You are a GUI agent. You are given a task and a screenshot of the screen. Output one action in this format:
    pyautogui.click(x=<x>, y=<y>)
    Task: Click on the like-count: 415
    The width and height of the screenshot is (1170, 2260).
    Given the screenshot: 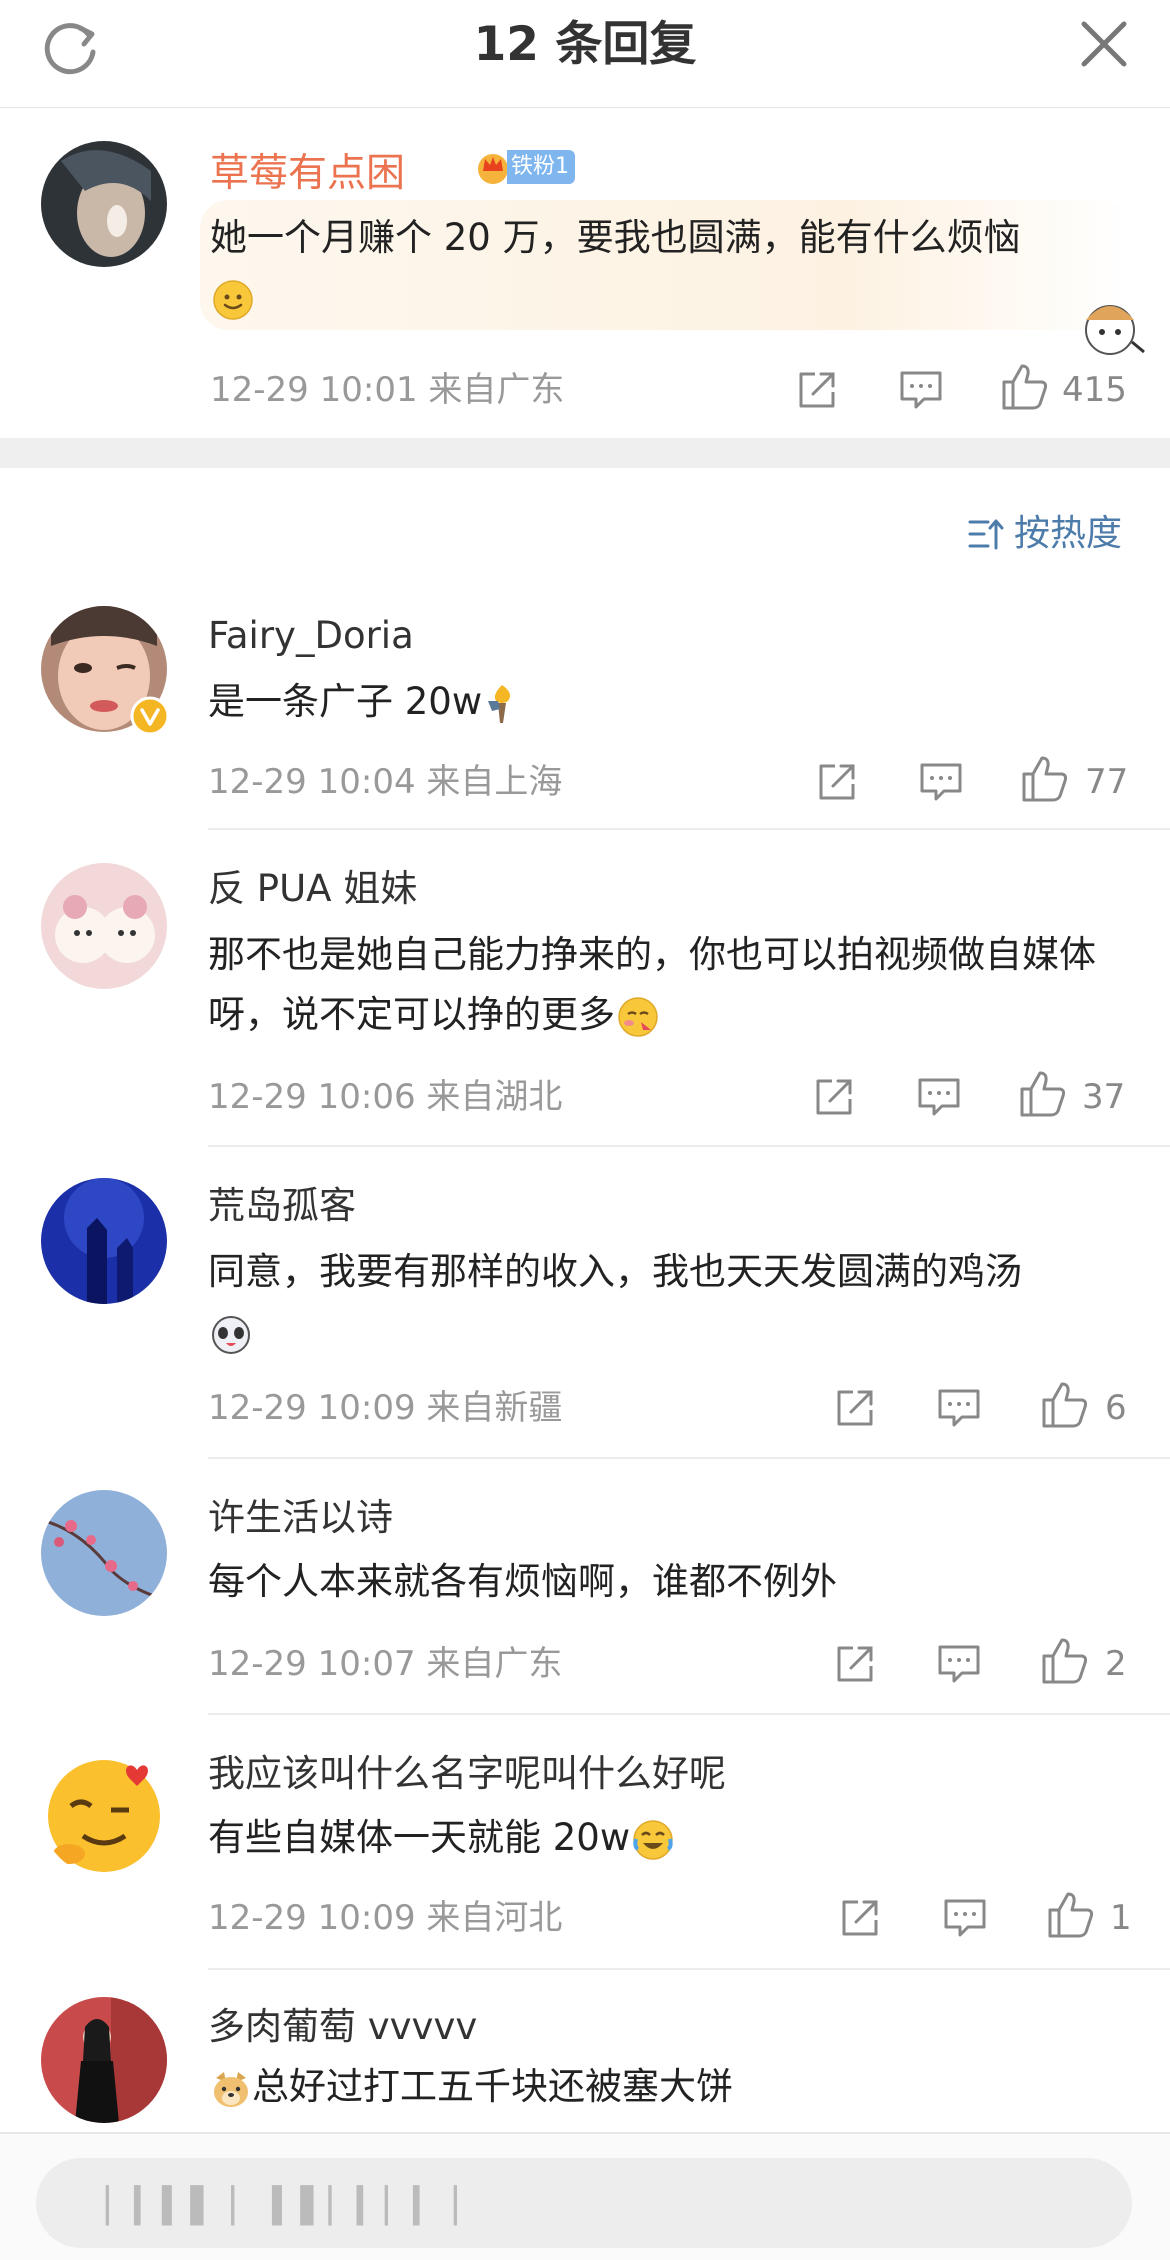 What is the action you would take?
    pyautogui.click(x=1094, y=390)
    